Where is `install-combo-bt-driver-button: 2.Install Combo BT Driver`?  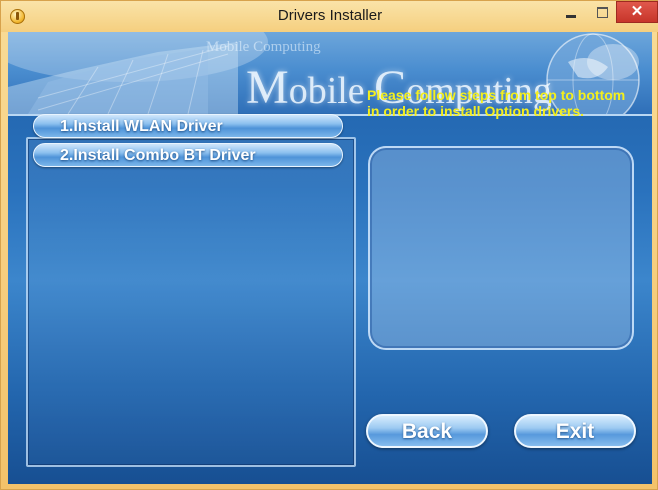
install-combo-bt-driver-button: 2.Install Combo BT Driver is located at coordinates (188, 155).